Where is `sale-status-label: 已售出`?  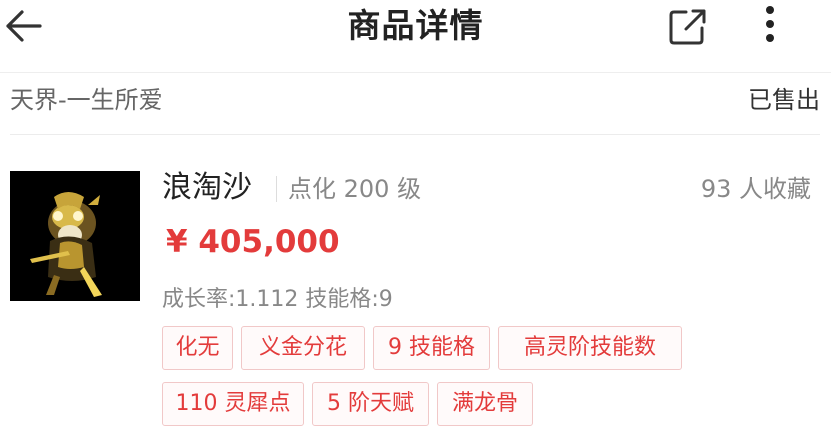
sale-status-label: 已售出 is located at coordinates (784, 100).